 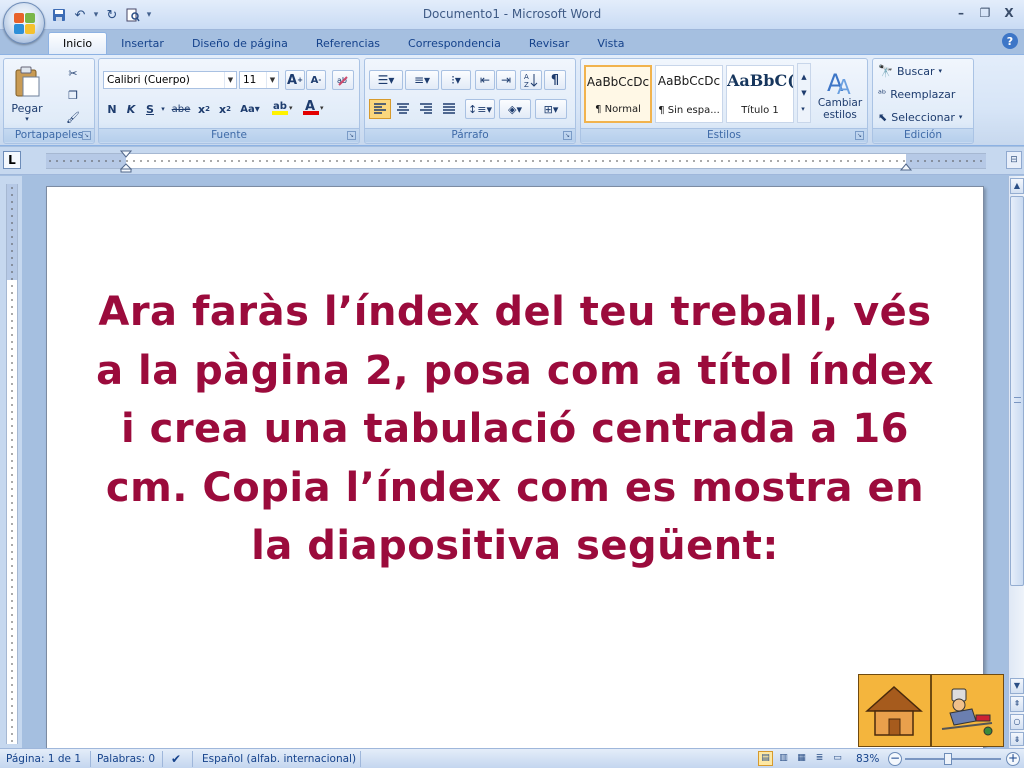 I want to click on next-page-icon: ⇟, so click(x=1017, y=739).